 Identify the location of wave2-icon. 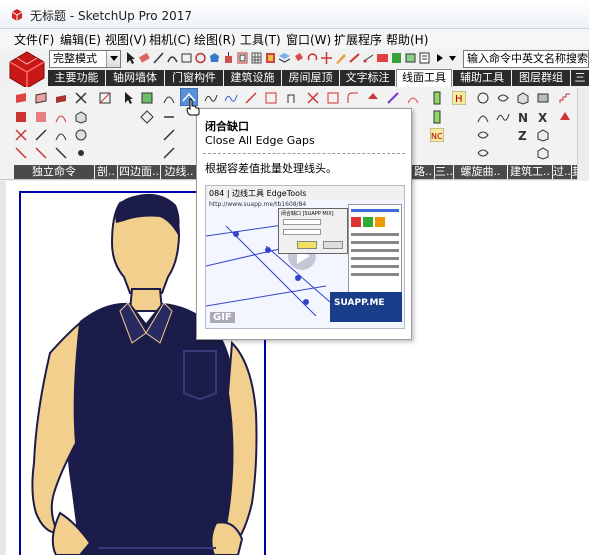
(503, 117).